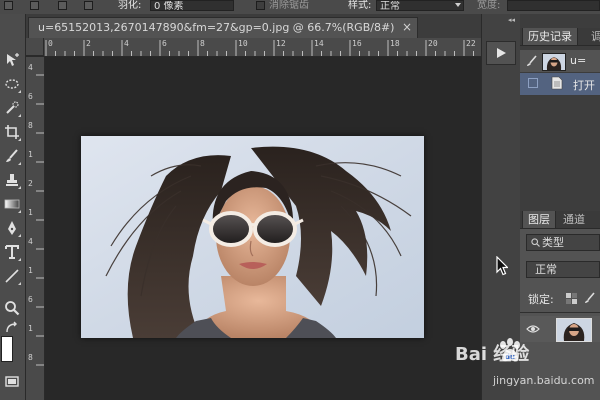 The width and height of the screenshot is (600, 400). What do you see at coordinates (12, 60) in the screenshot?
I see `move-tool-icon` at bounding box center [12, 60].